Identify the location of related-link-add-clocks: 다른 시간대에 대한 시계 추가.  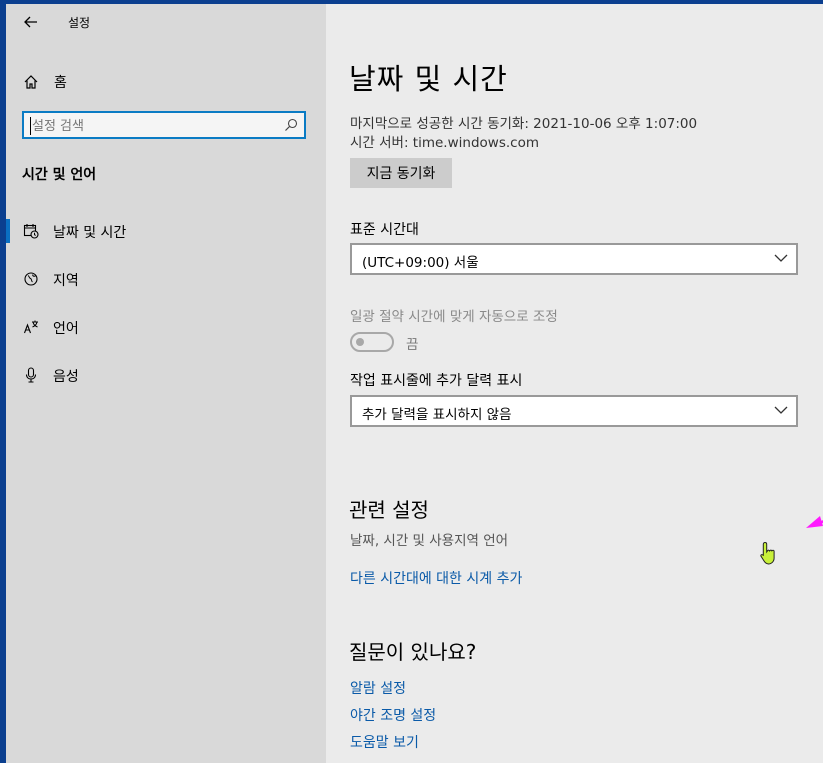
(436, 578).